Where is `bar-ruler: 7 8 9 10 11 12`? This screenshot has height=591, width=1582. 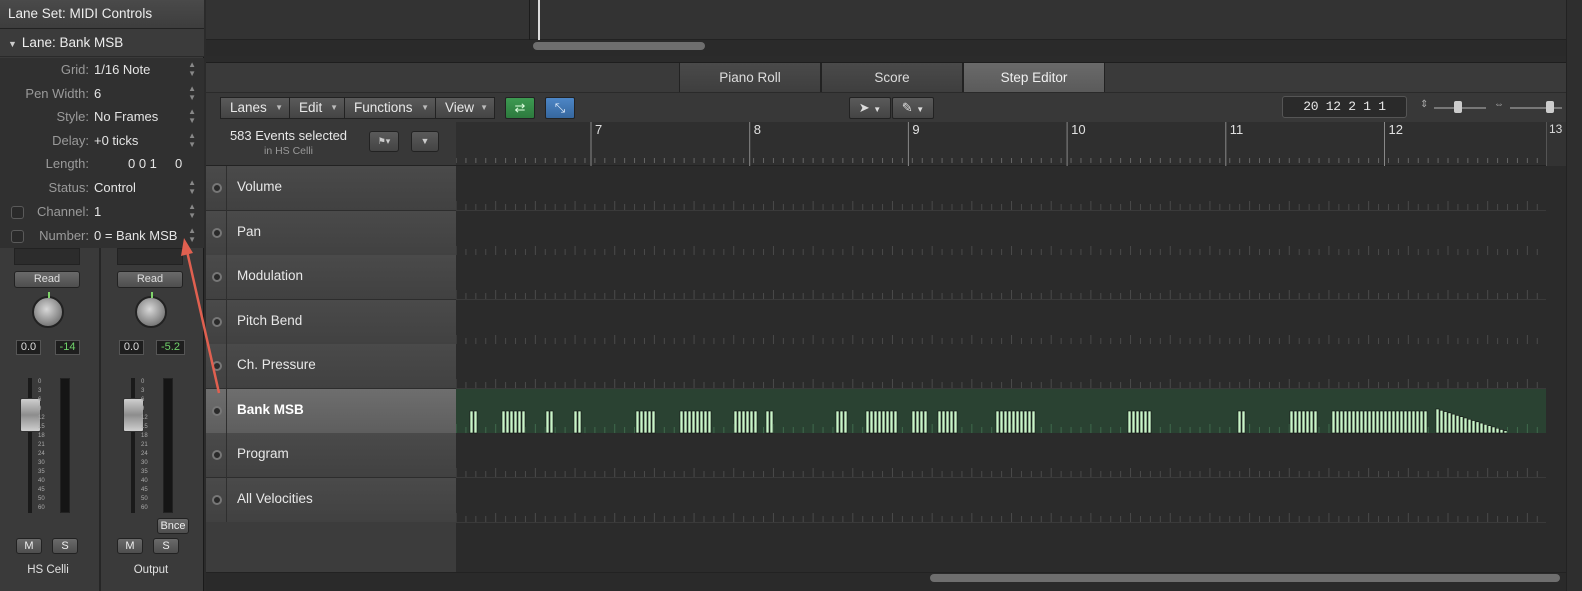 bar-ruler: 7 8 9 10 11 12 is located at coordinates (1000, 144).